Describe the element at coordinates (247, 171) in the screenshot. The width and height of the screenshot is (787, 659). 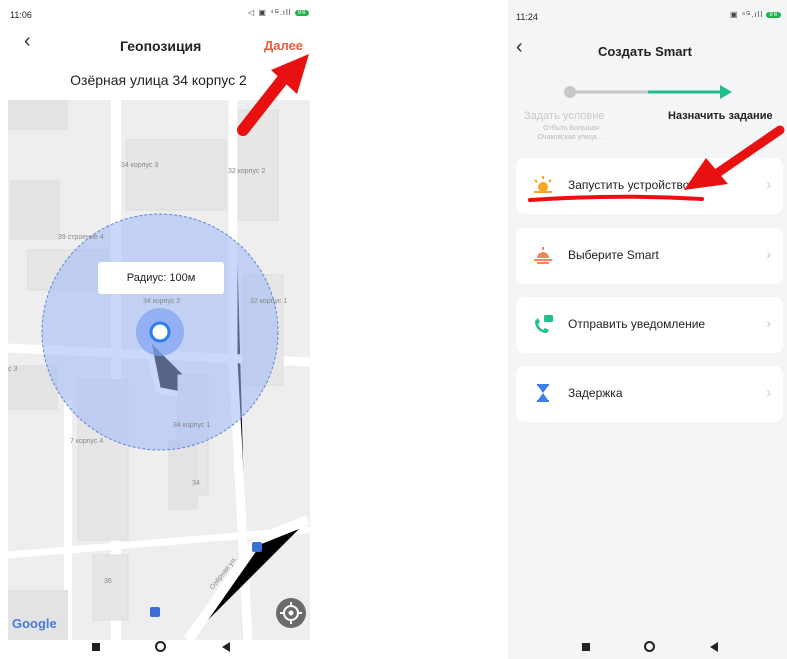
I see `map-label: 32 корпус 2` at that location.